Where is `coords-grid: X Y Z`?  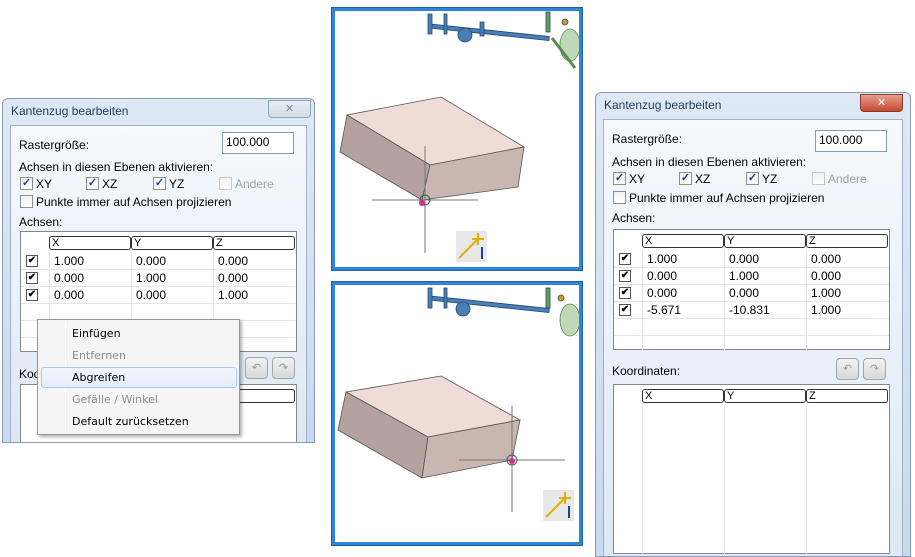
coords-grid: X Y Z is located at coordinates (751, 469).